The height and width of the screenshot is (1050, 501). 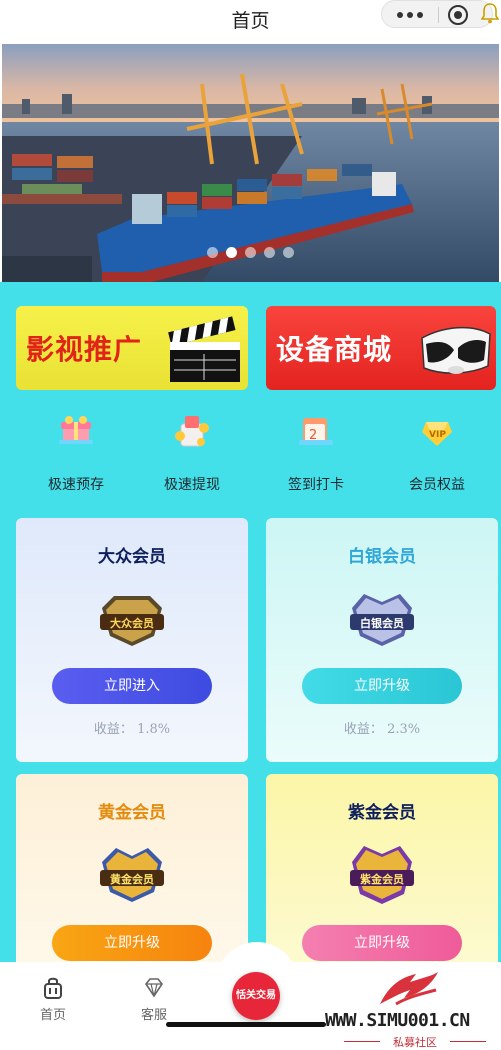 I want to click on badge-lettering: 大众会员, so click(x=132, y=623).